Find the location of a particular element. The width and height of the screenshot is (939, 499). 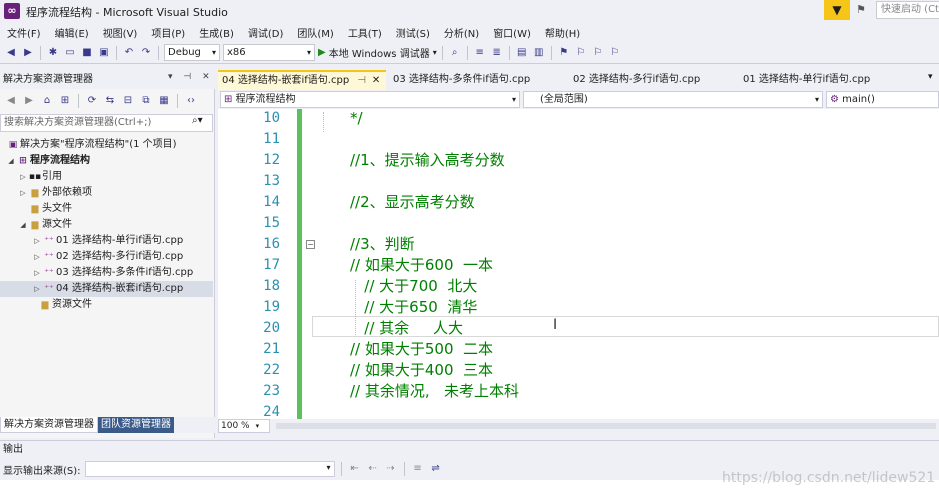

external-deps-node: ▷ ▆ 外部依赖项 is located at coordinates (106, 193).